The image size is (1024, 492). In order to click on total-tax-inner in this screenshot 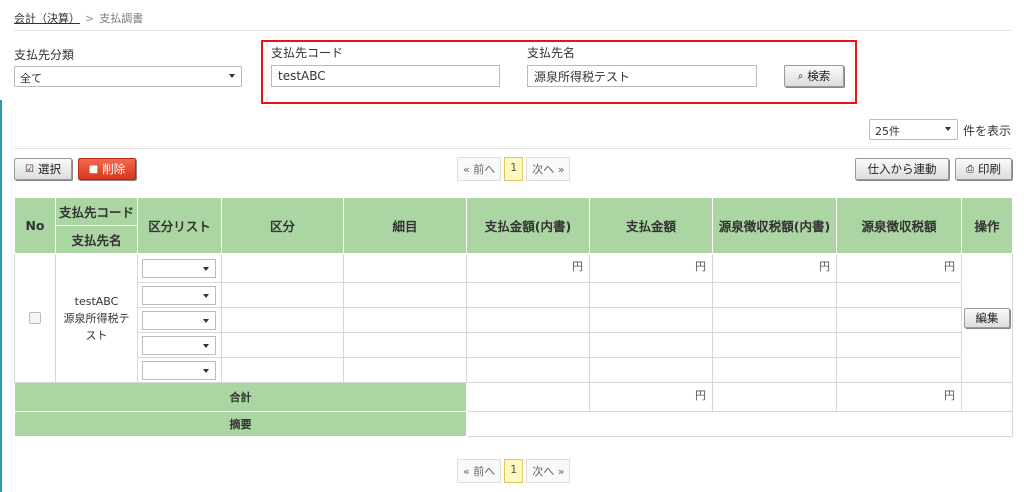, I will do `click(774, 397)`.